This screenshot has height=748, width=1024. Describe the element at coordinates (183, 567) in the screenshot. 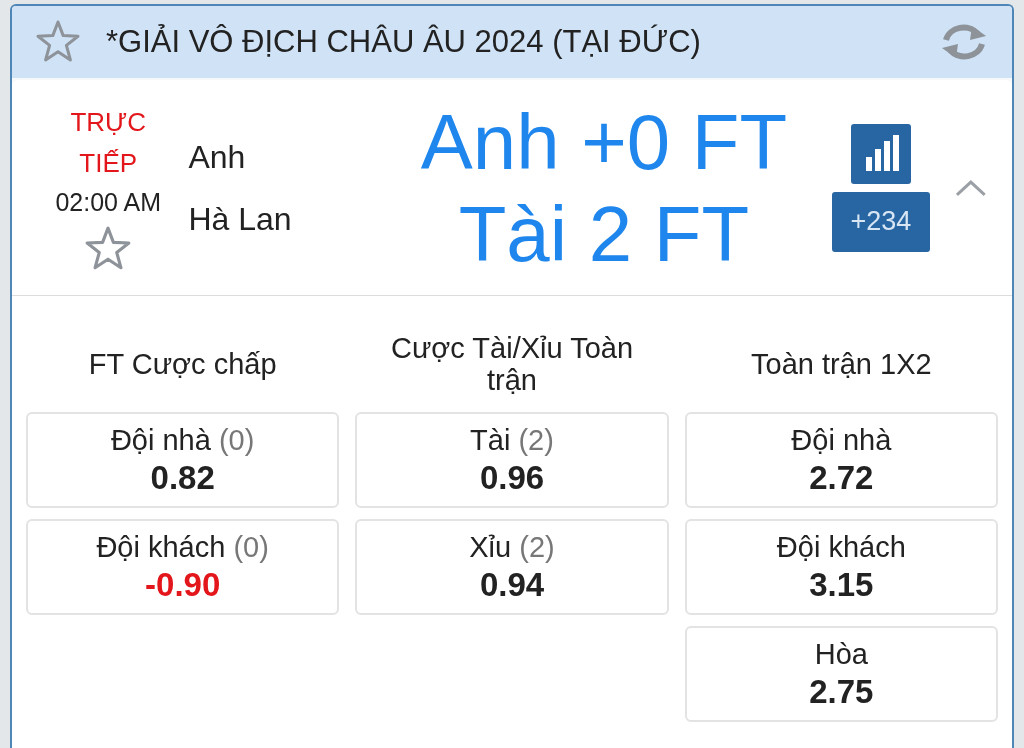

I see `odds-button: Đội khách (0) -0.90` at that location.